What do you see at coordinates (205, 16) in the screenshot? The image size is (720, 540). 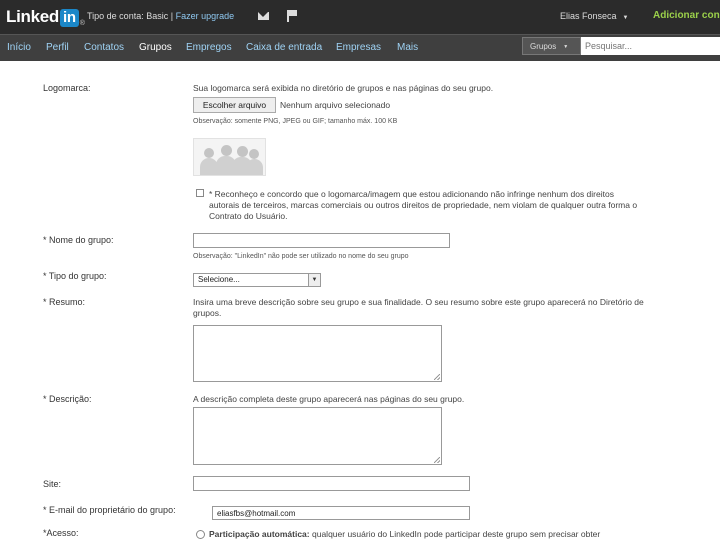 I see `upgrade-link: Fazer upgrade` at bounding box center [205, 16].